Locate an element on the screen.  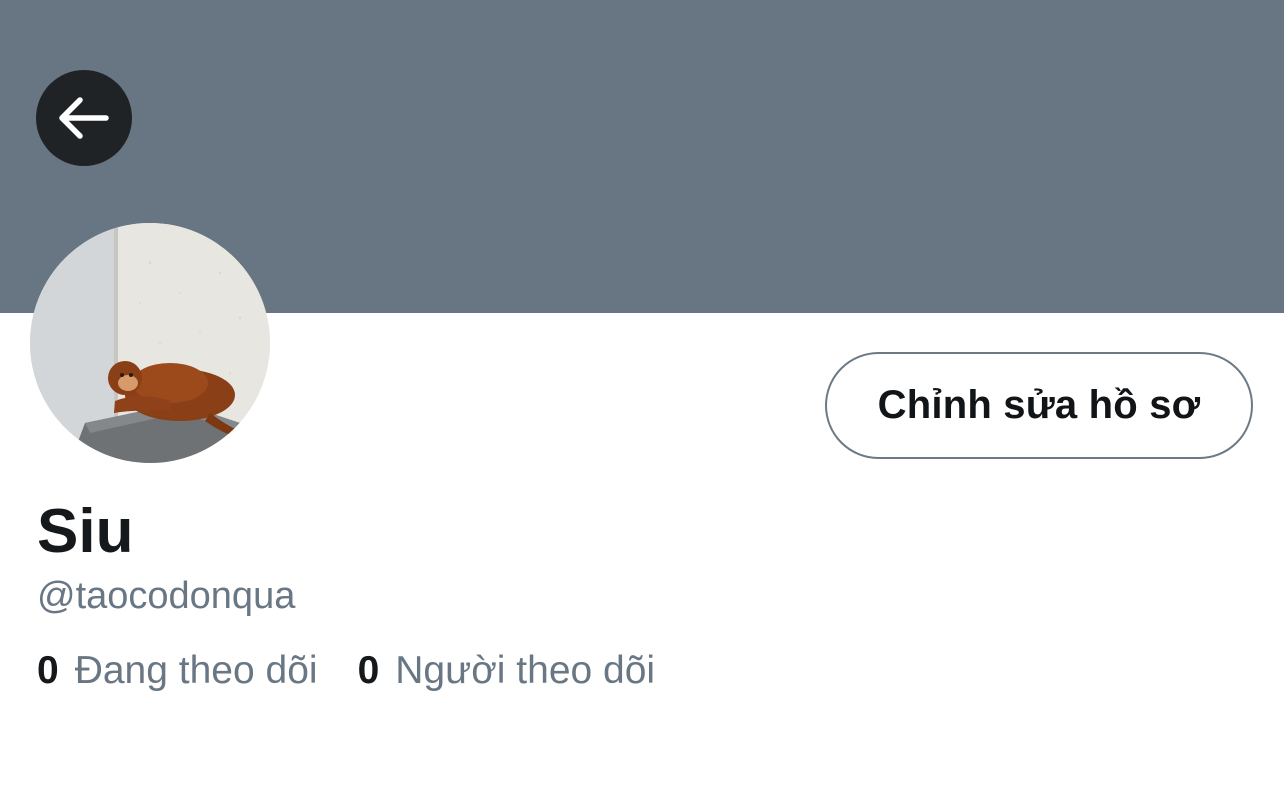
username-handle: @taocodonqua is located at coordinates (166, 596).